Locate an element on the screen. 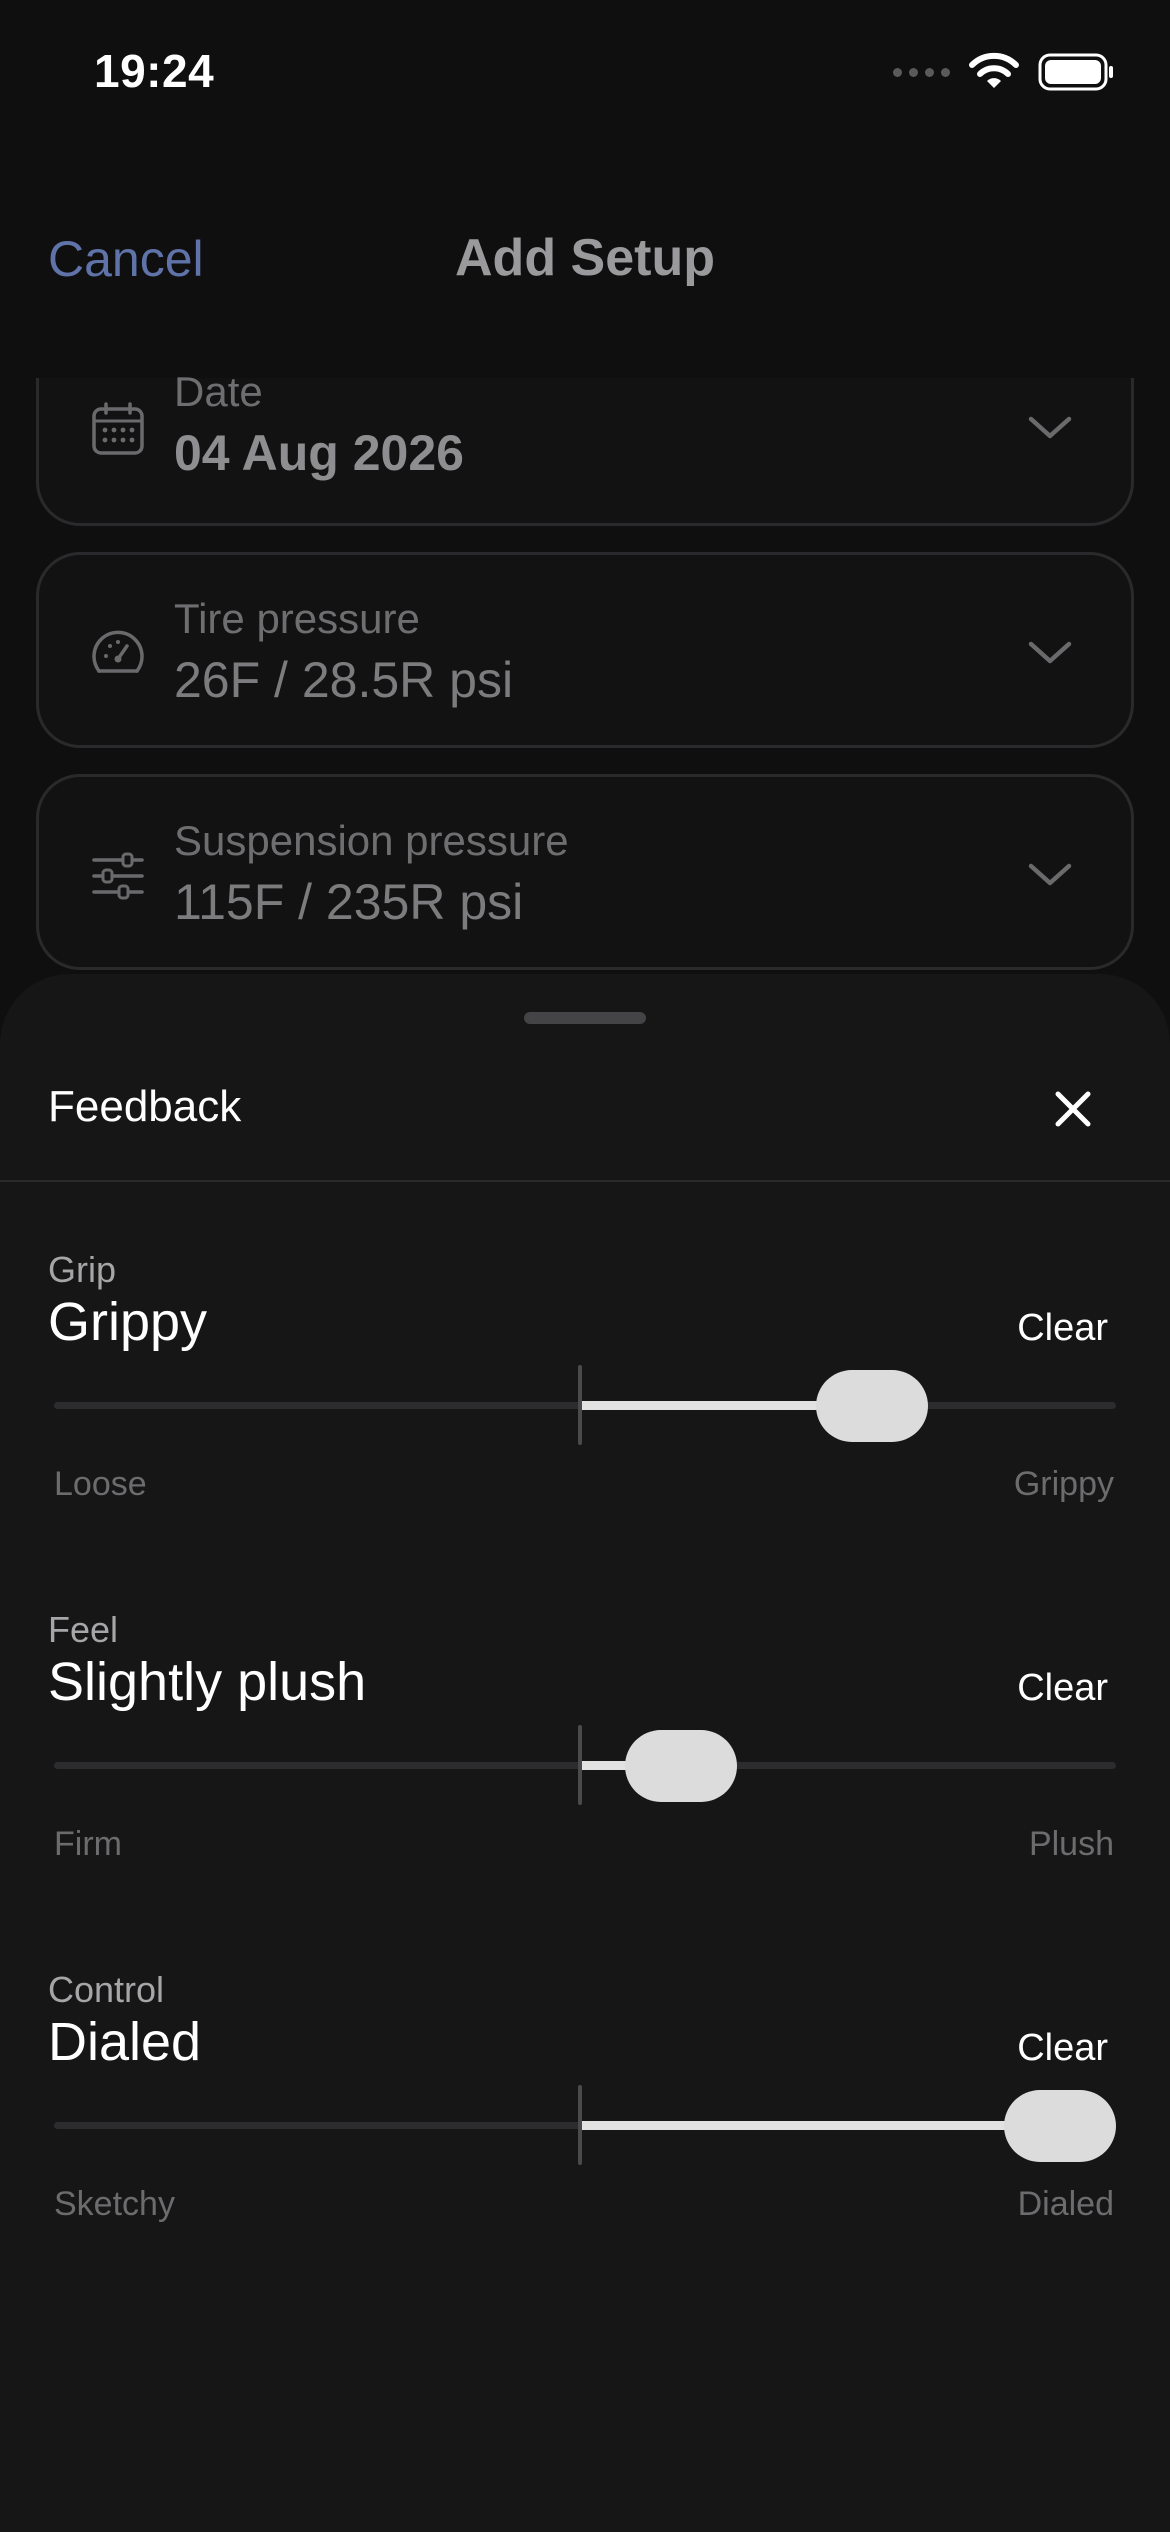 The width and height of the screenshot is (1170, 2532). feel-value: Slightly plush is located at coordinates (207, 1682).